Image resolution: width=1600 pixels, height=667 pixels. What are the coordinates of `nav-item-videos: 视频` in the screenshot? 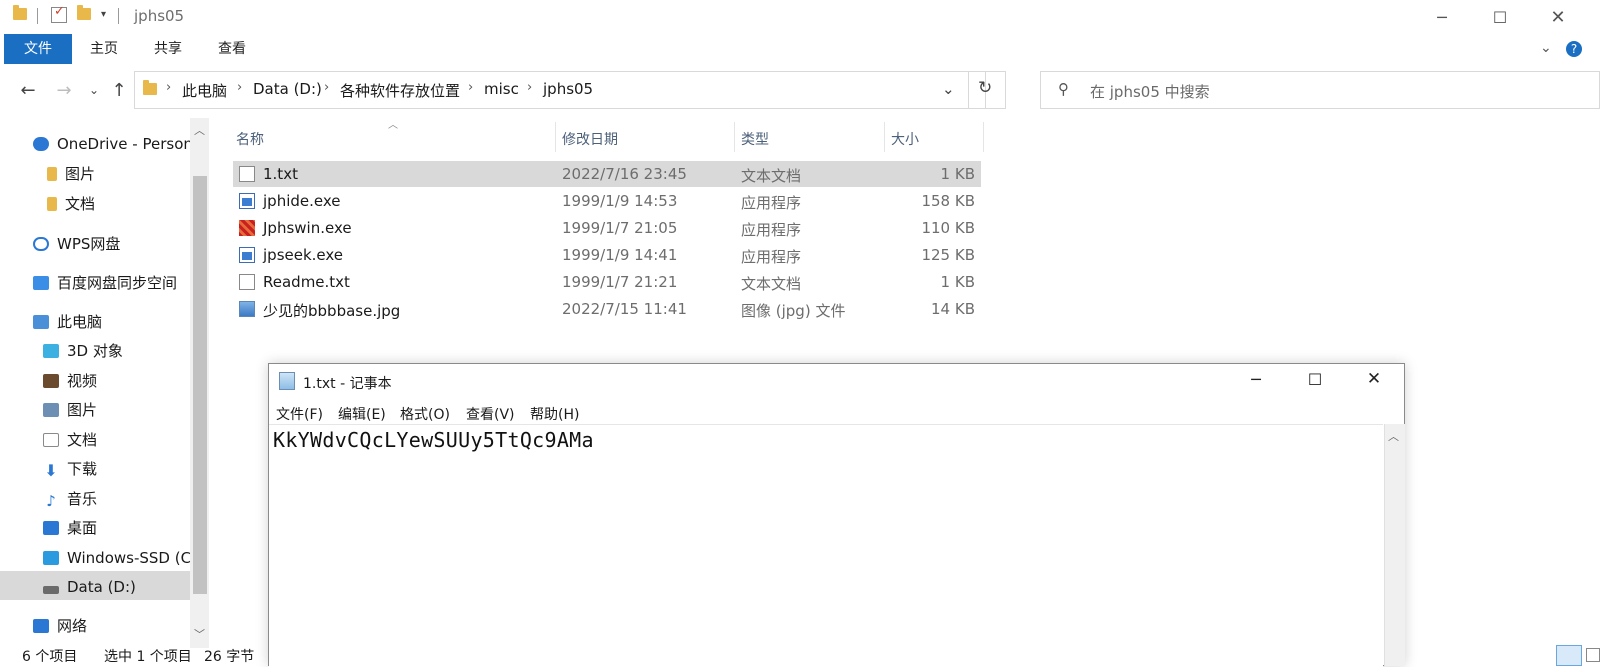 It's located at (70, 381).